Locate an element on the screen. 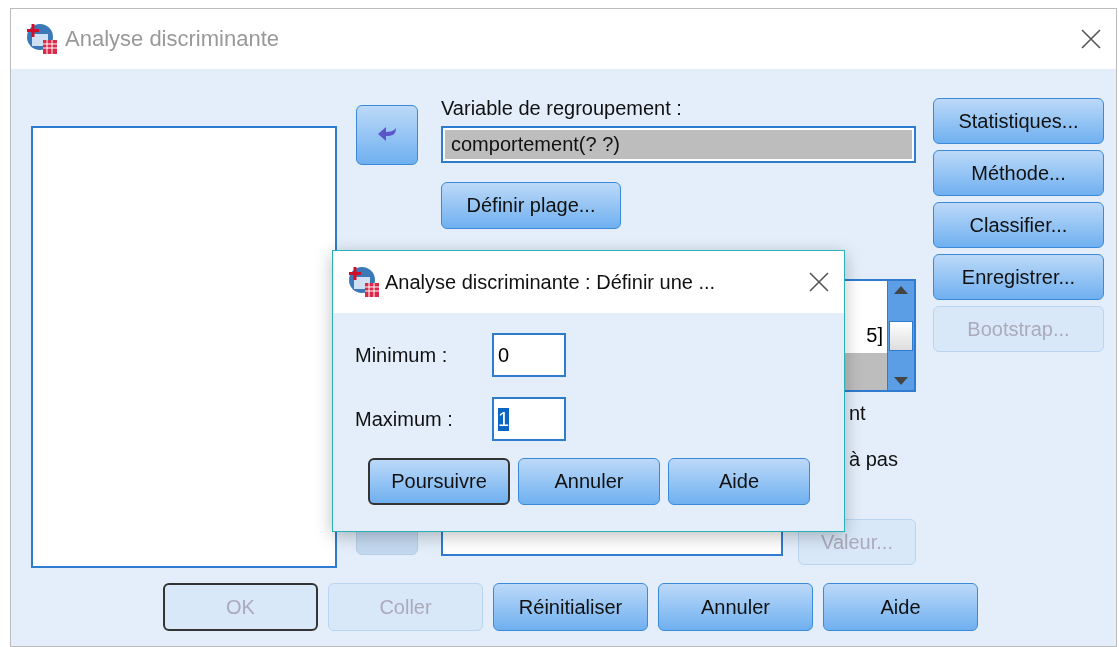 The height and width of the screenshot is (647, 1119). field-label: Variable de regroupement : is located at coordinates (561, 108).